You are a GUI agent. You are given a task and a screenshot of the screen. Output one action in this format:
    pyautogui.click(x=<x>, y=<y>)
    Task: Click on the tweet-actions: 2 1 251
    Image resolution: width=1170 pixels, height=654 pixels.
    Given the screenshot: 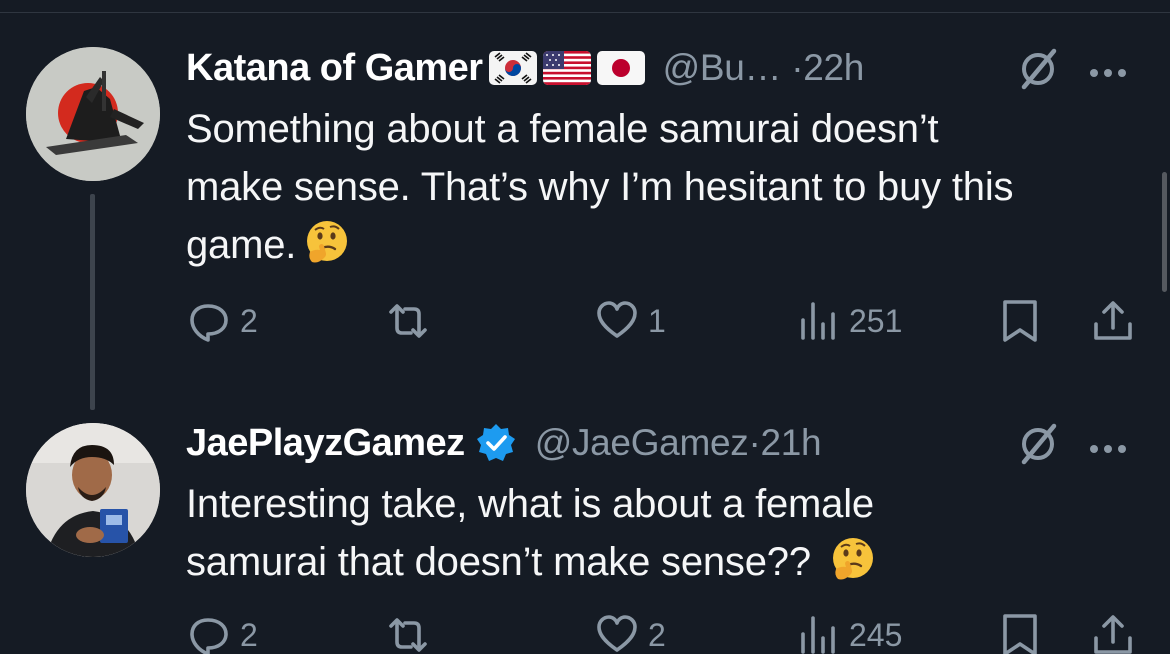 What is the action you would take?
    pyautogui.click(x=585, y=323)
    